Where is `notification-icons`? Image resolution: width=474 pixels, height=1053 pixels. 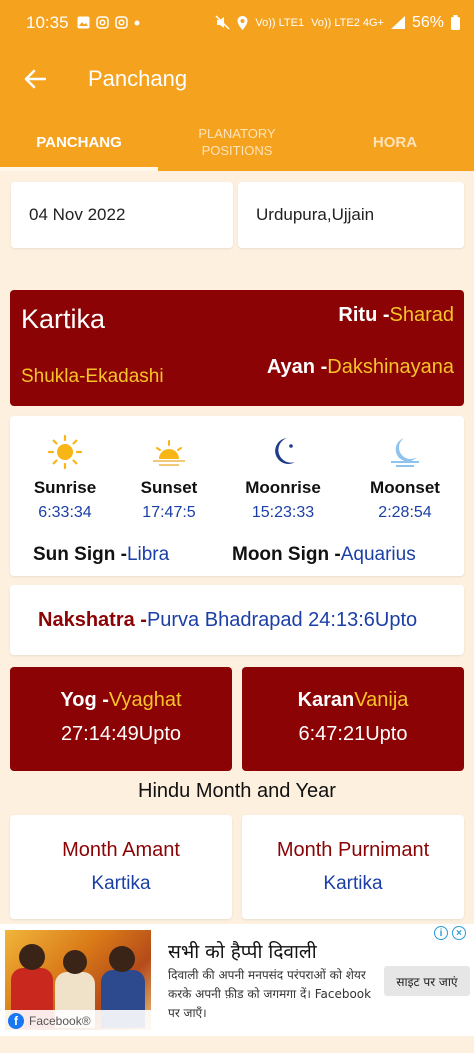
notification-icons is located at coordinates (108, 22).